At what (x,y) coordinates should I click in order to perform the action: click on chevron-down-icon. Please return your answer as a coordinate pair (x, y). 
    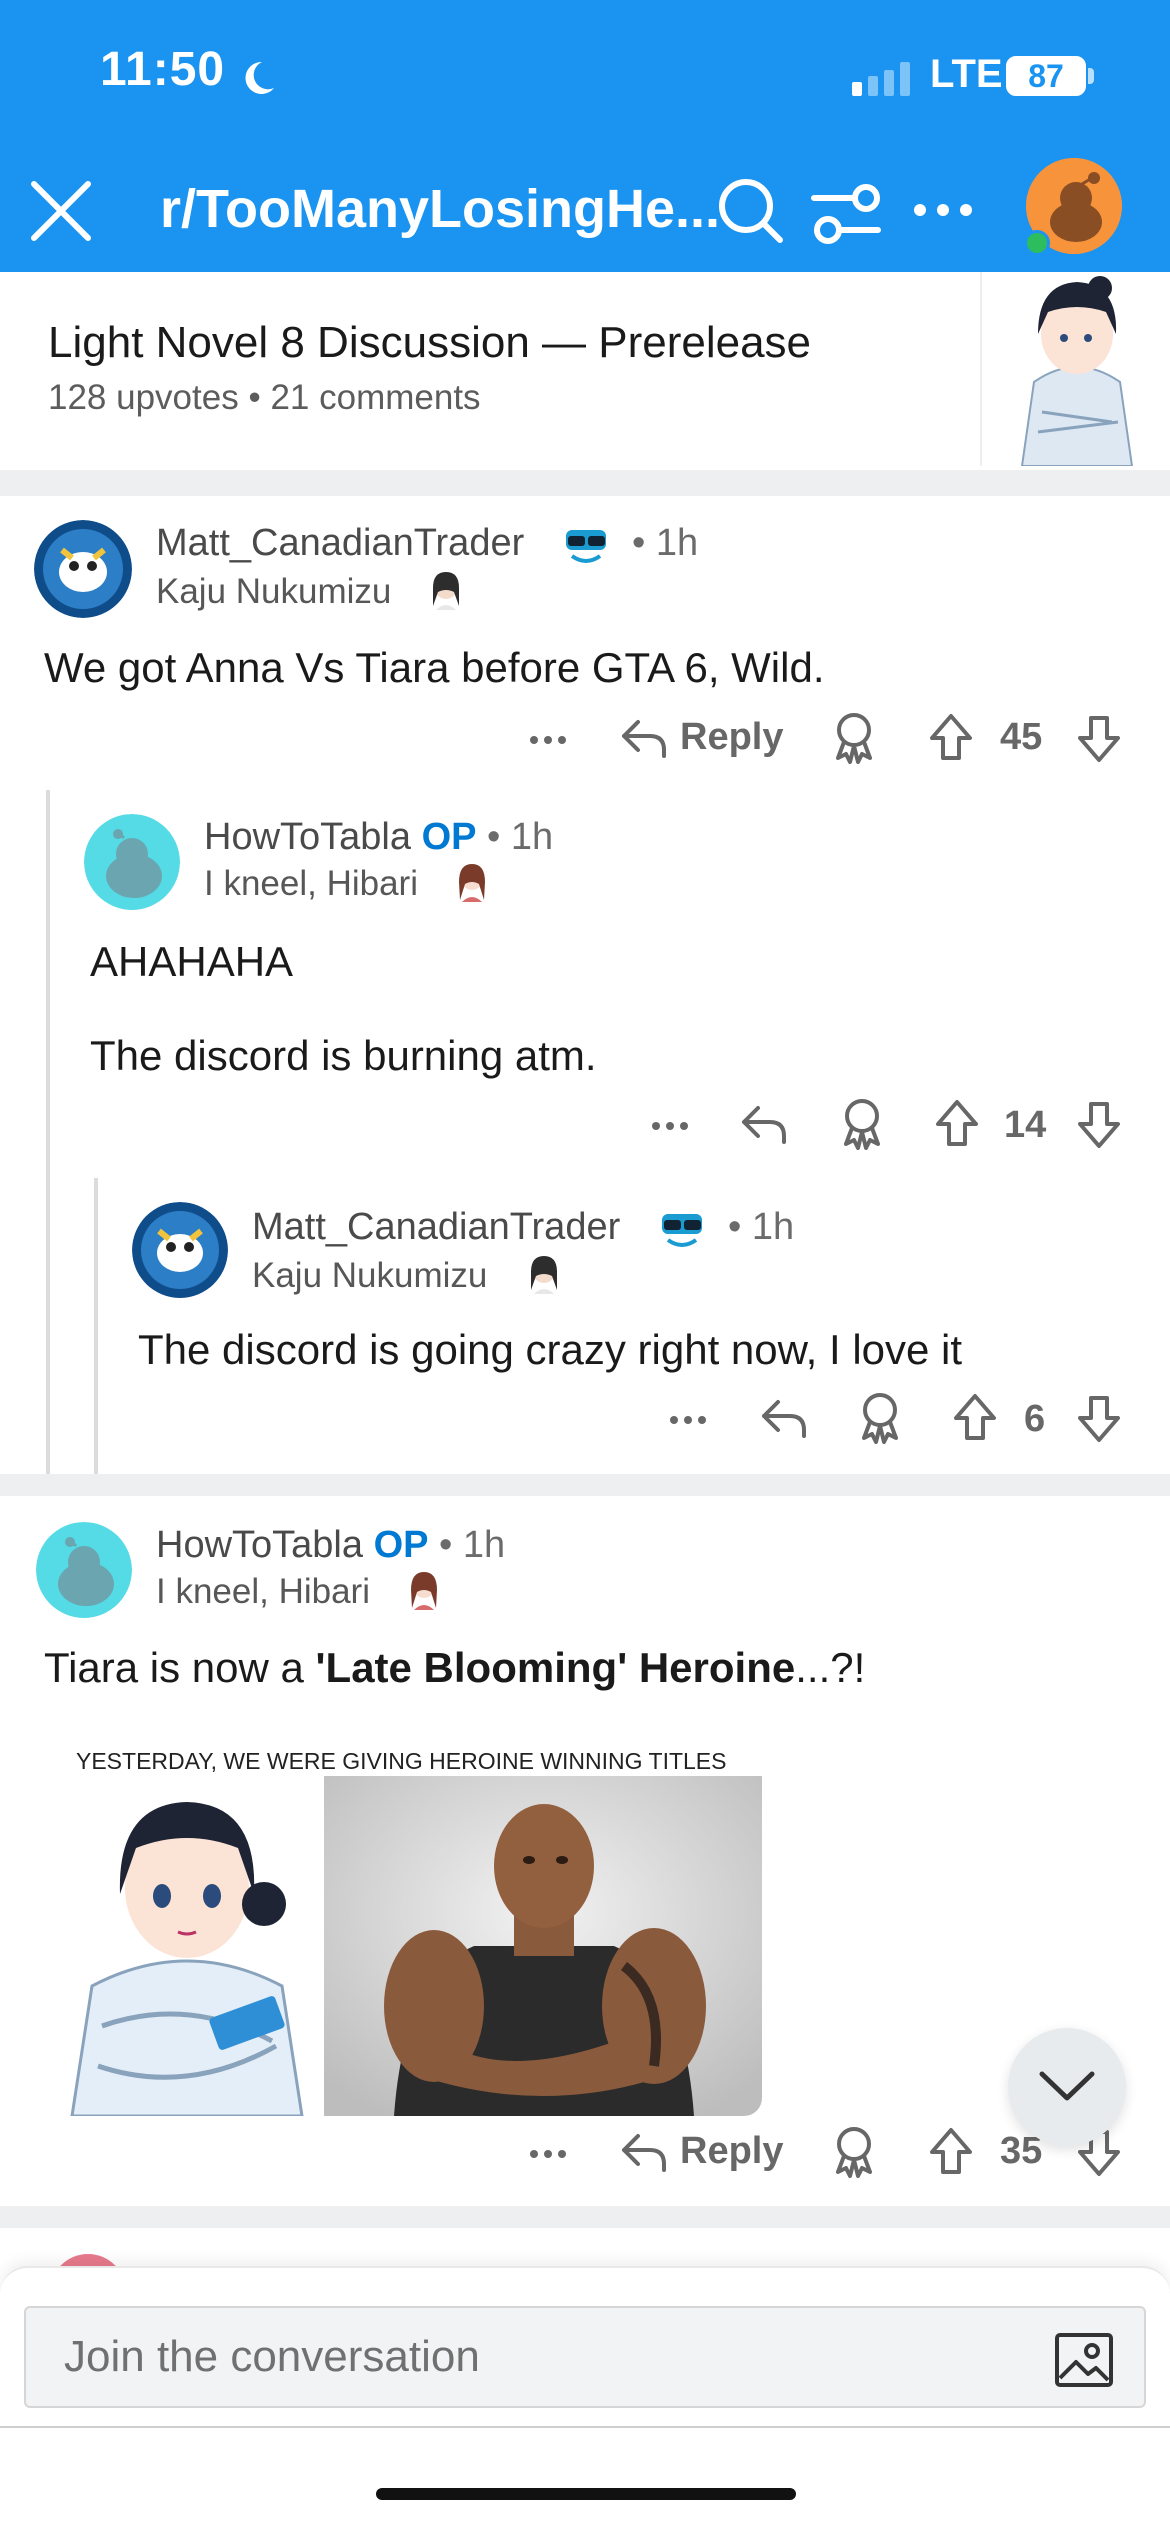
    Looking at the image, I should click on (1067, 2086).